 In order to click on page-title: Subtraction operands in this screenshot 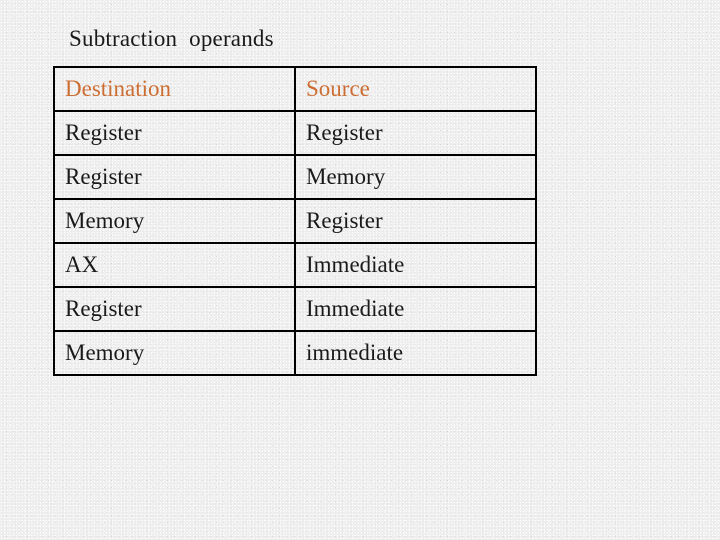, I will do `click(171, 38)`.